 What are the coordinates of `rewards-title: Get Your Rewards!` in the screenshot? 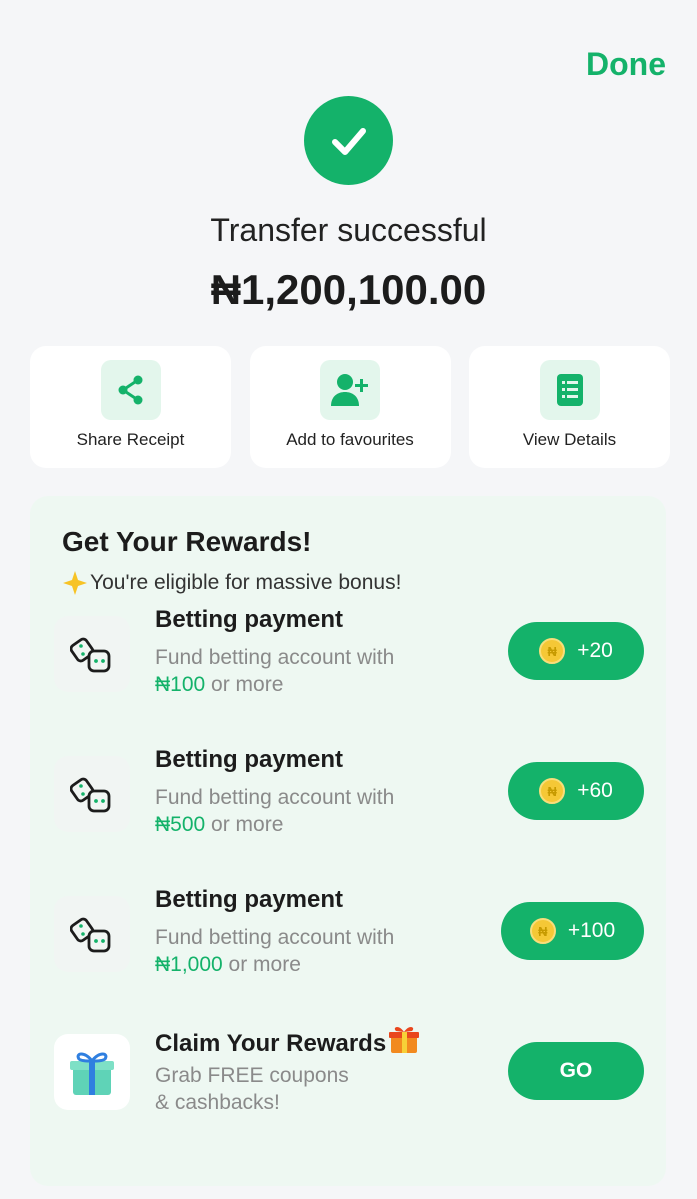 It's located at (187, 541).